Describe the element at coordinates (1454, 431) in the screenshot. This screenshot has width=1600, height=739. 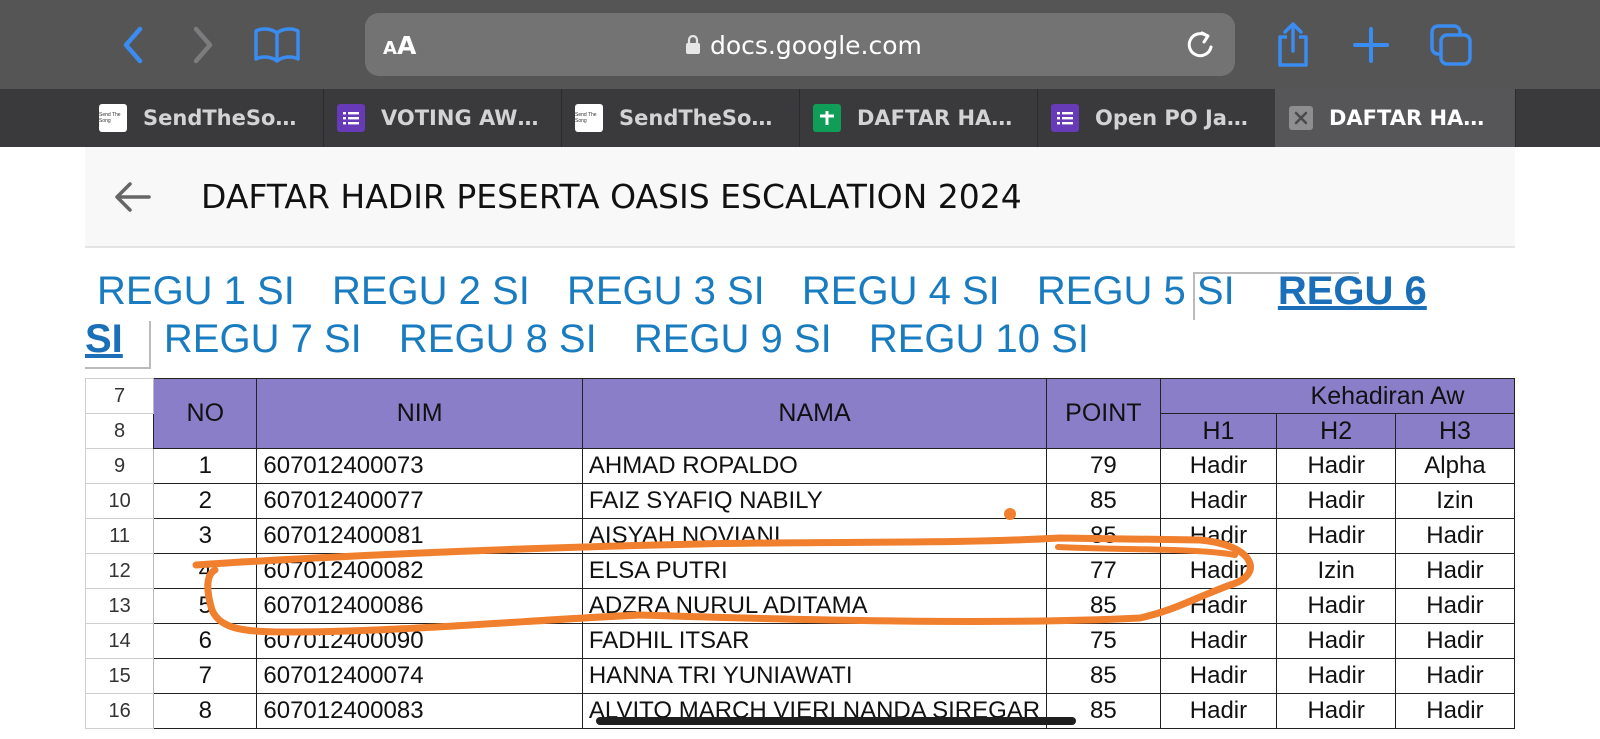
I see `col-header-h3: H3` at that location.